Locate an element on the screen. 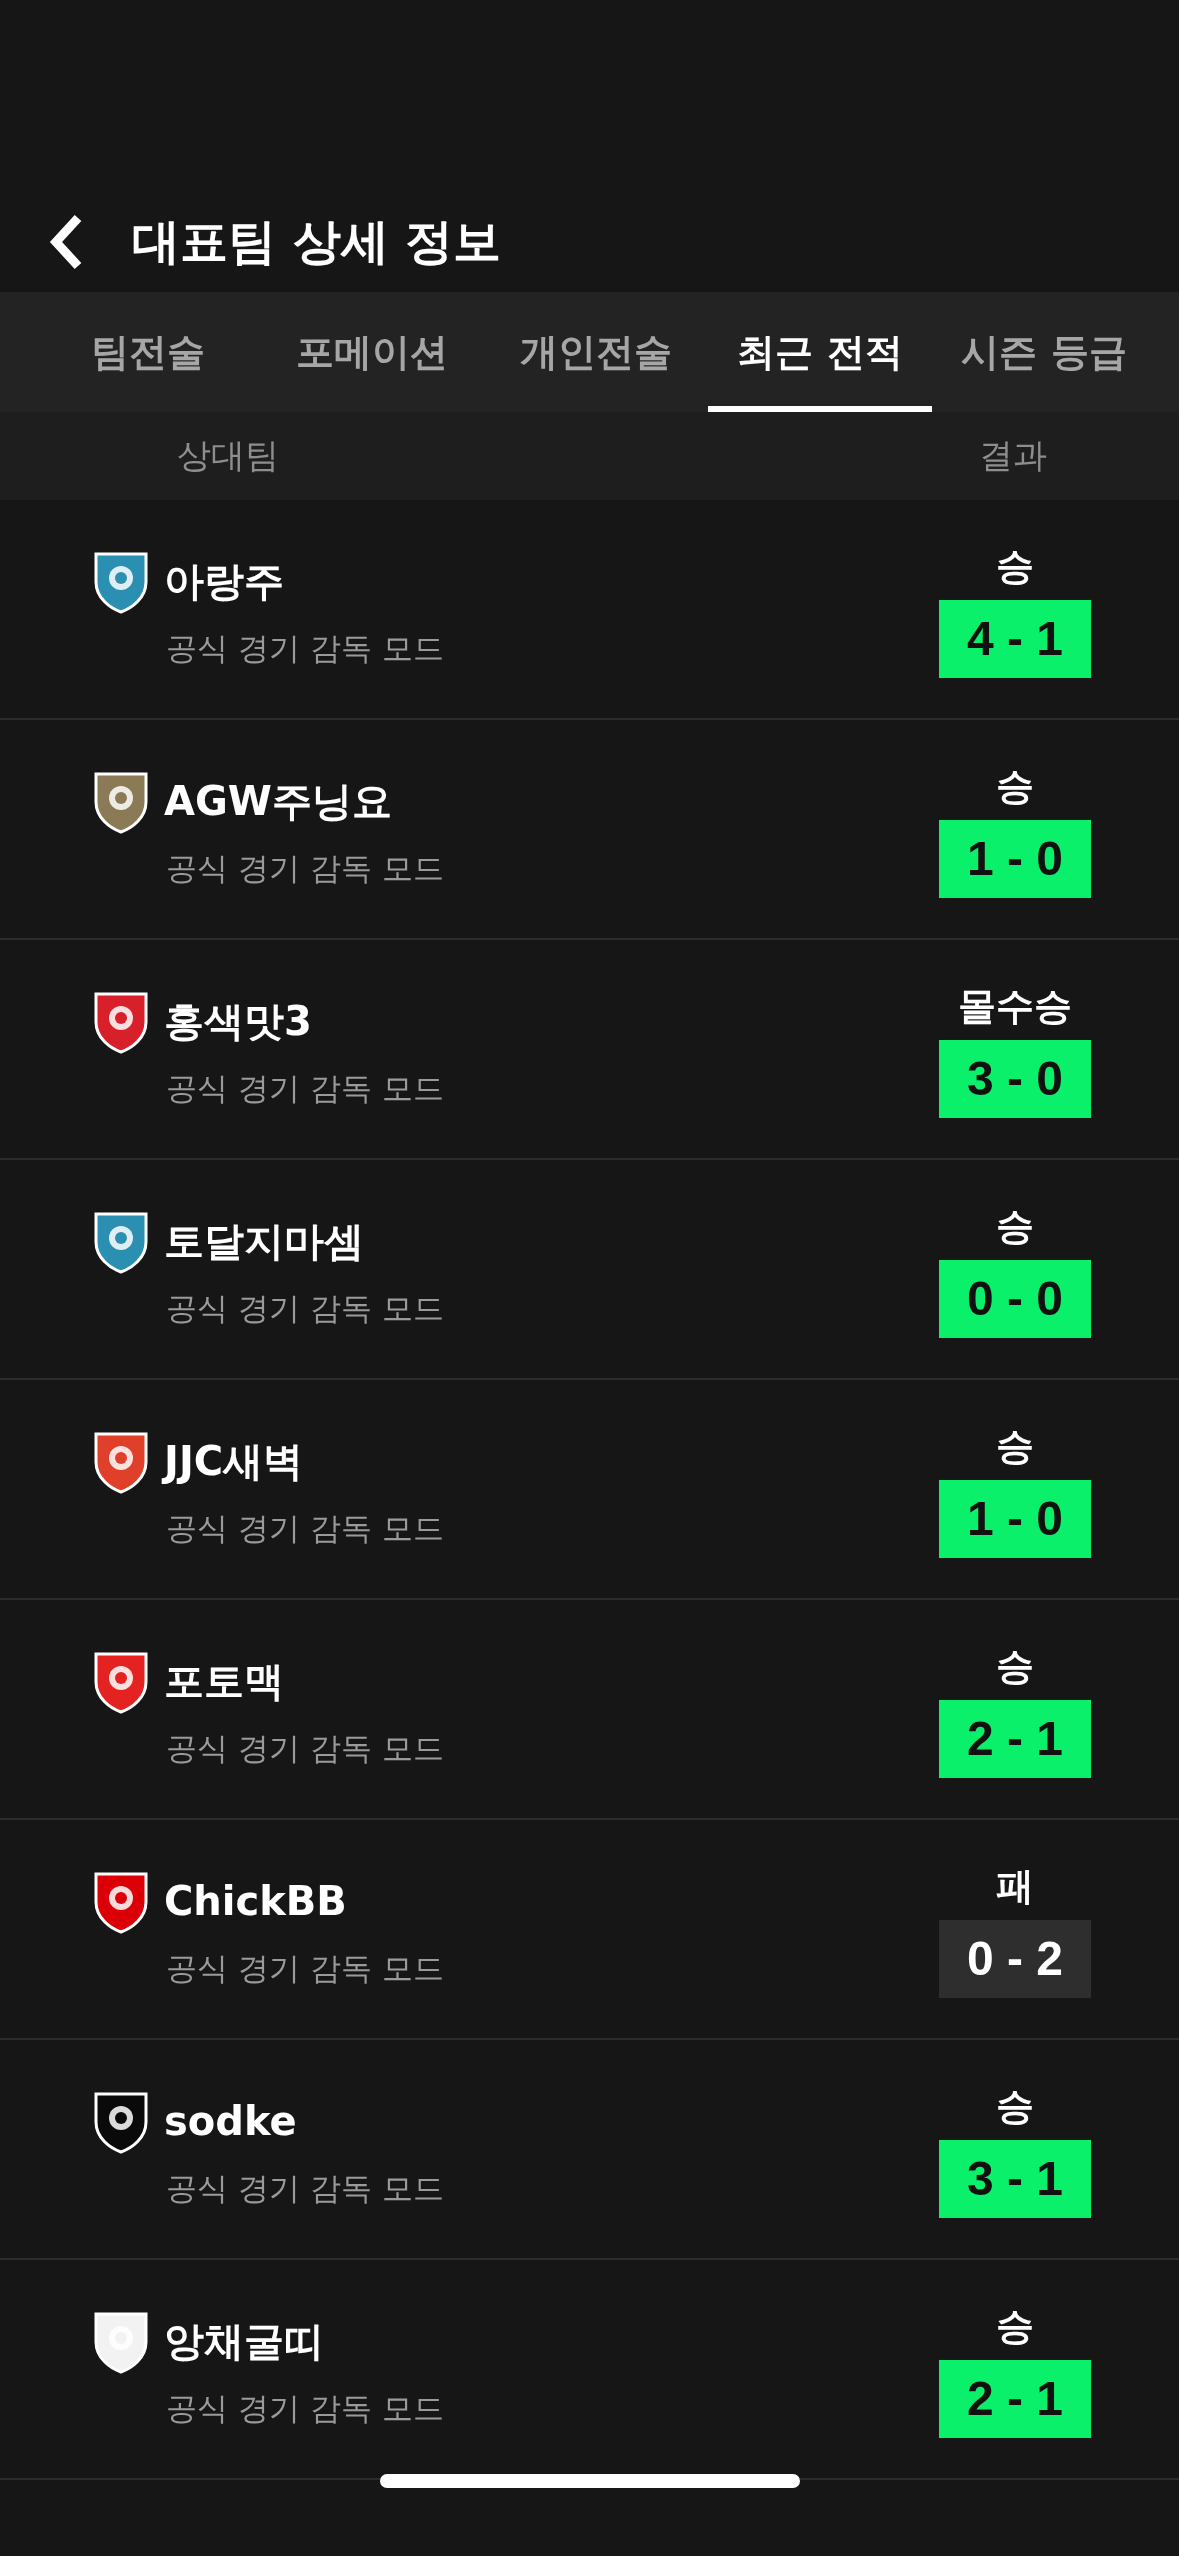  team-name: 홍색맛3 is located at coordinates (238, 1021).